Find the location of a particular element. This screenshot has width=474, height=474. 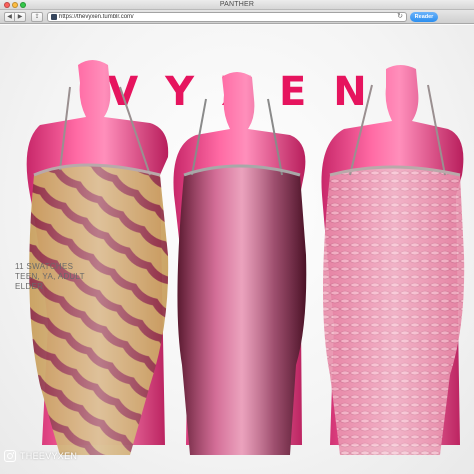

instagram-handle-text: THEEVYXEN is located at coordinates (49, 456).